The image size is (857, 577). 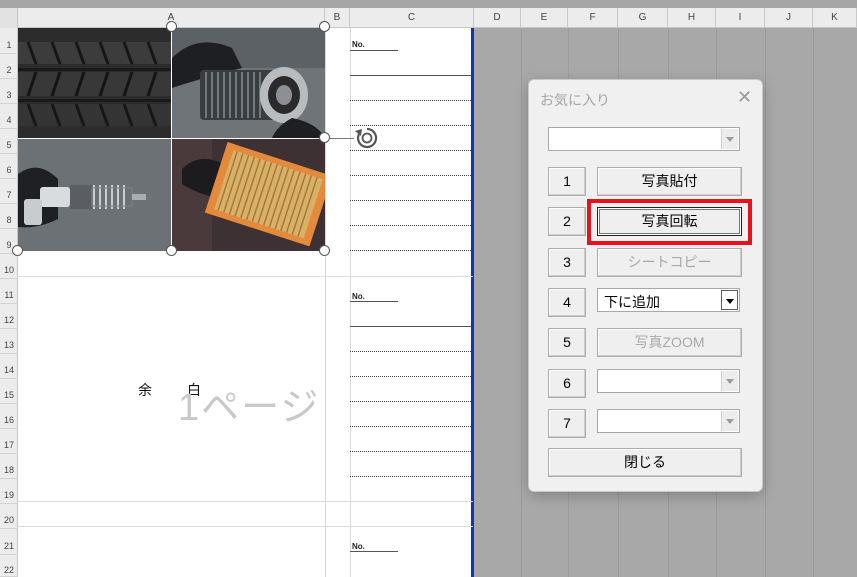 What do you see at coordinates (9, 216) in the screenshot?
I see `row-header-8: 8` at bounding box center [9, 216].